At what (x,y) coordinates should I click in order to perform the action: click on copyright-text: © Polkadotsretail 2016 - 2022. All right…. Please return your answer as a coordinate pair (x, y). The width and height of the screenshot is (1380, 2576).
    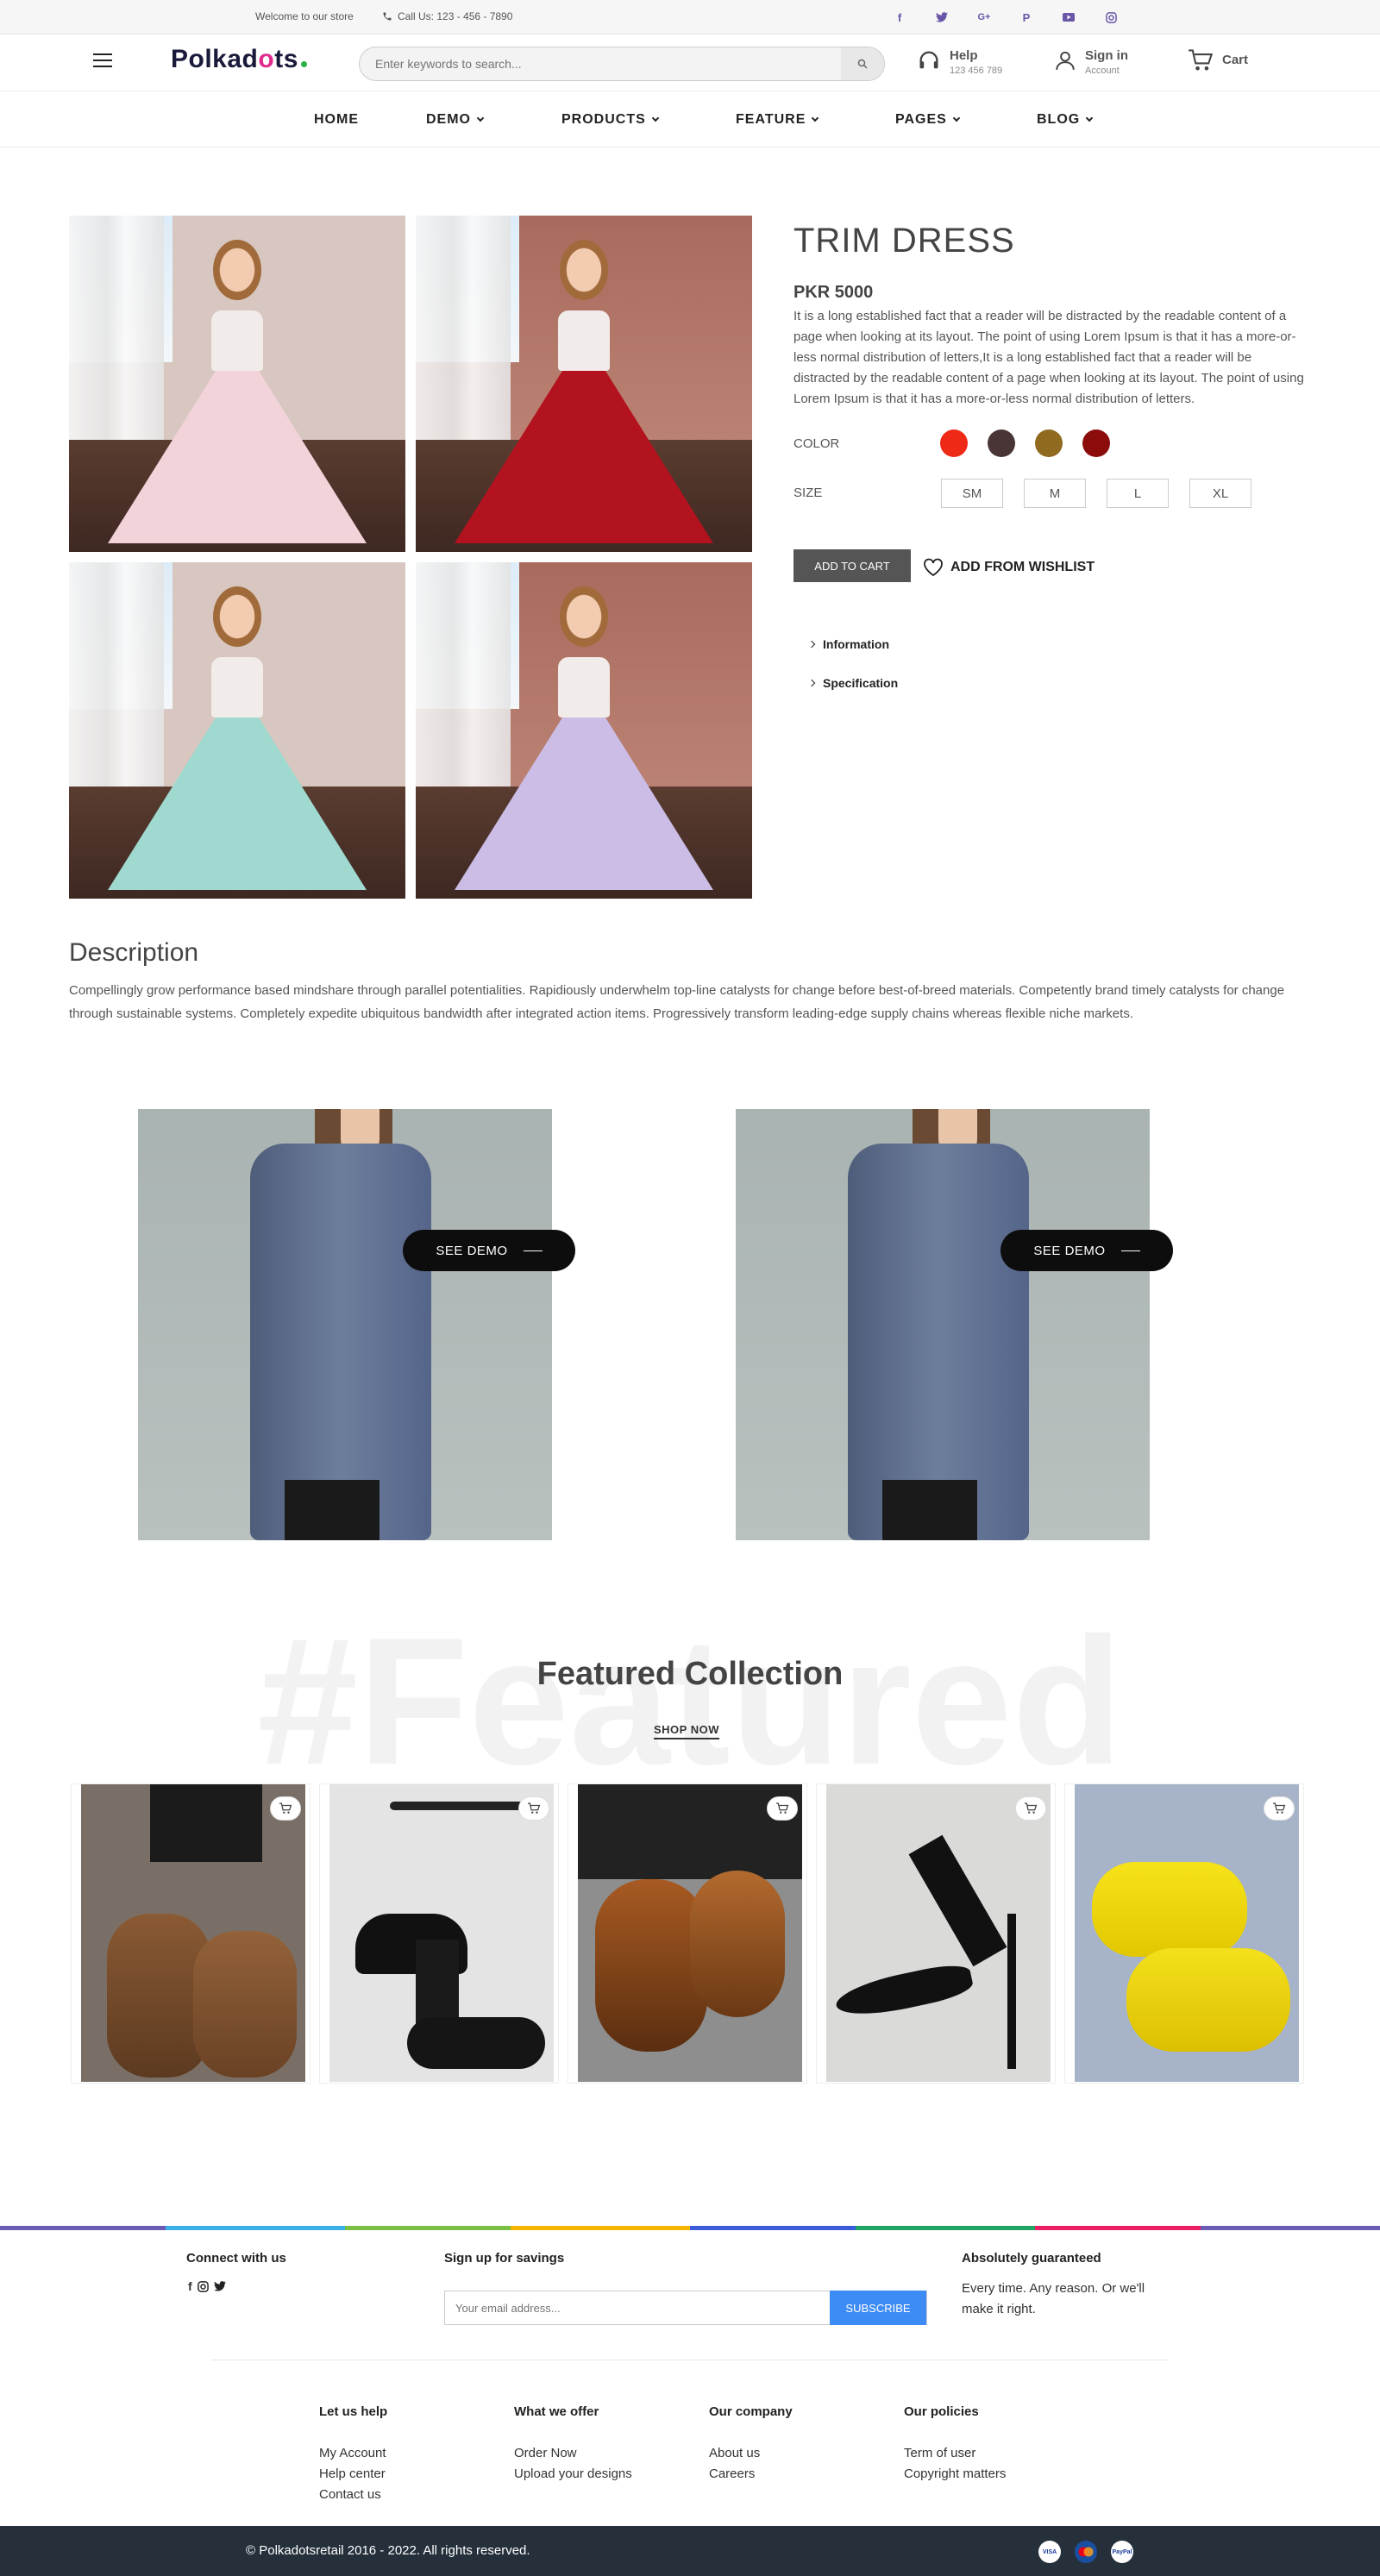
    Looking at the image, I should click on (388, 2550).